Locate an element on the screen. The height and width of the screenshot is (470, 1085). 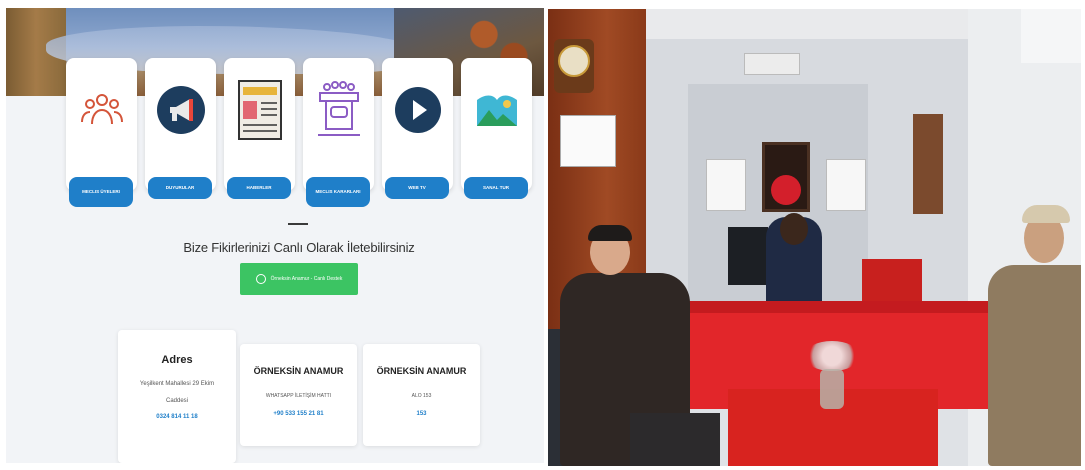
ceiling-light is located at coordinates (1051, 36).